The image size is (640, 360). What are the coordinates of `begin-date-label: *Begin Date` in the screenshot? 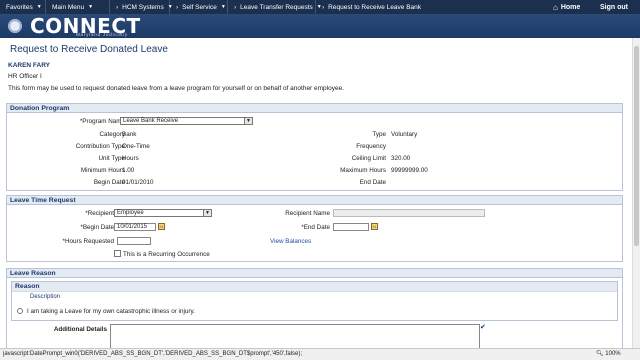 It's located at (97, 227).